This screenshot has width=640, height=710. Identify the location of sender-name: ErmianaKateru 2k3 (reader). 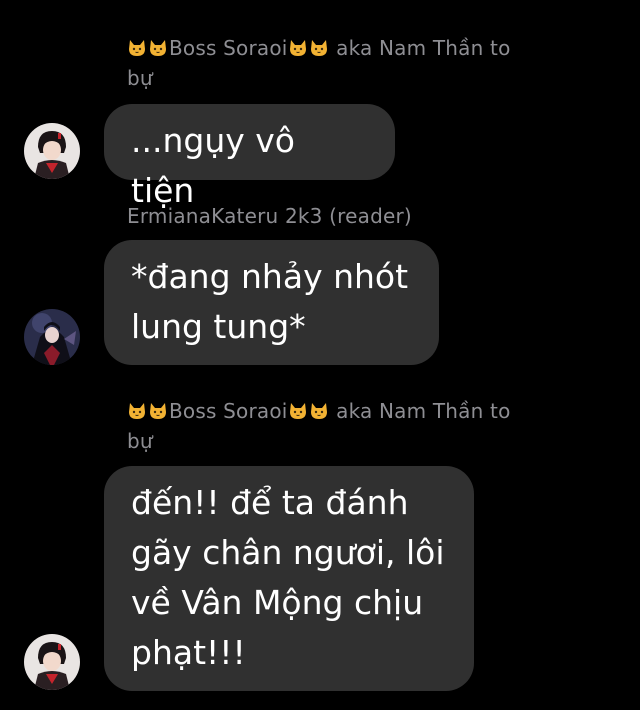
(362, 216).